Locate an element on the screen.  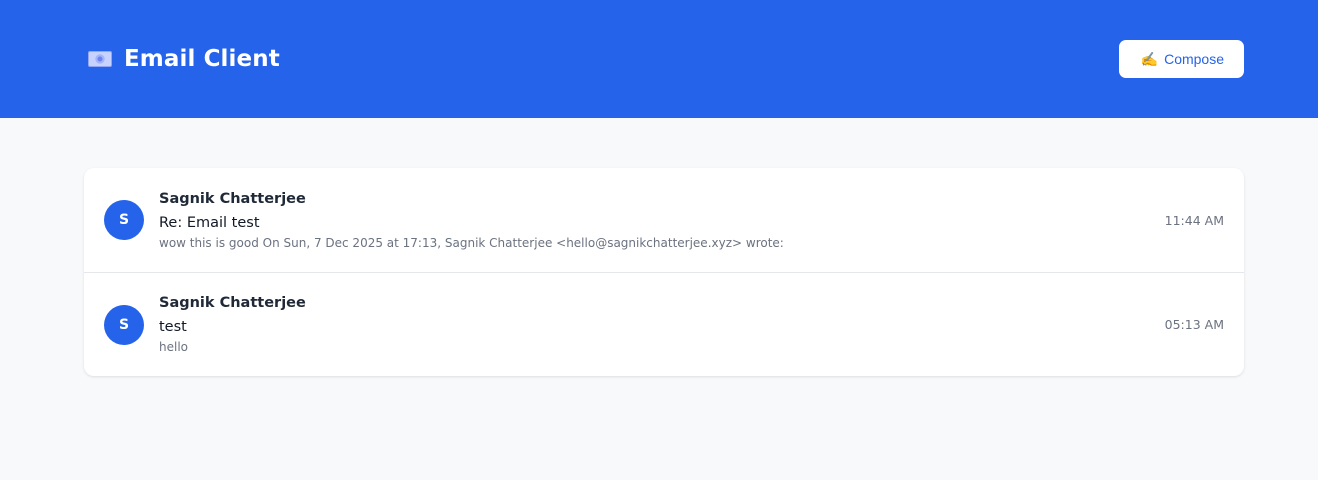
email-time: 11:44 AM is located at coordinates (1194, 220).